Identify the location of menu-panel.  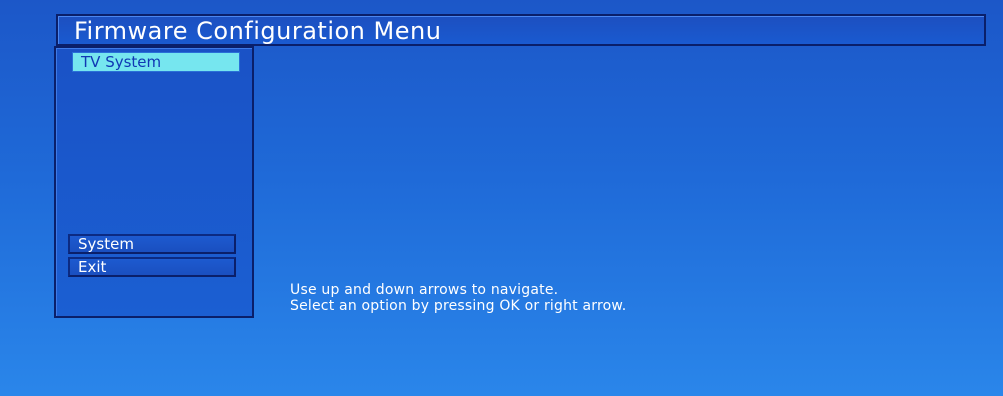
(154, 182).